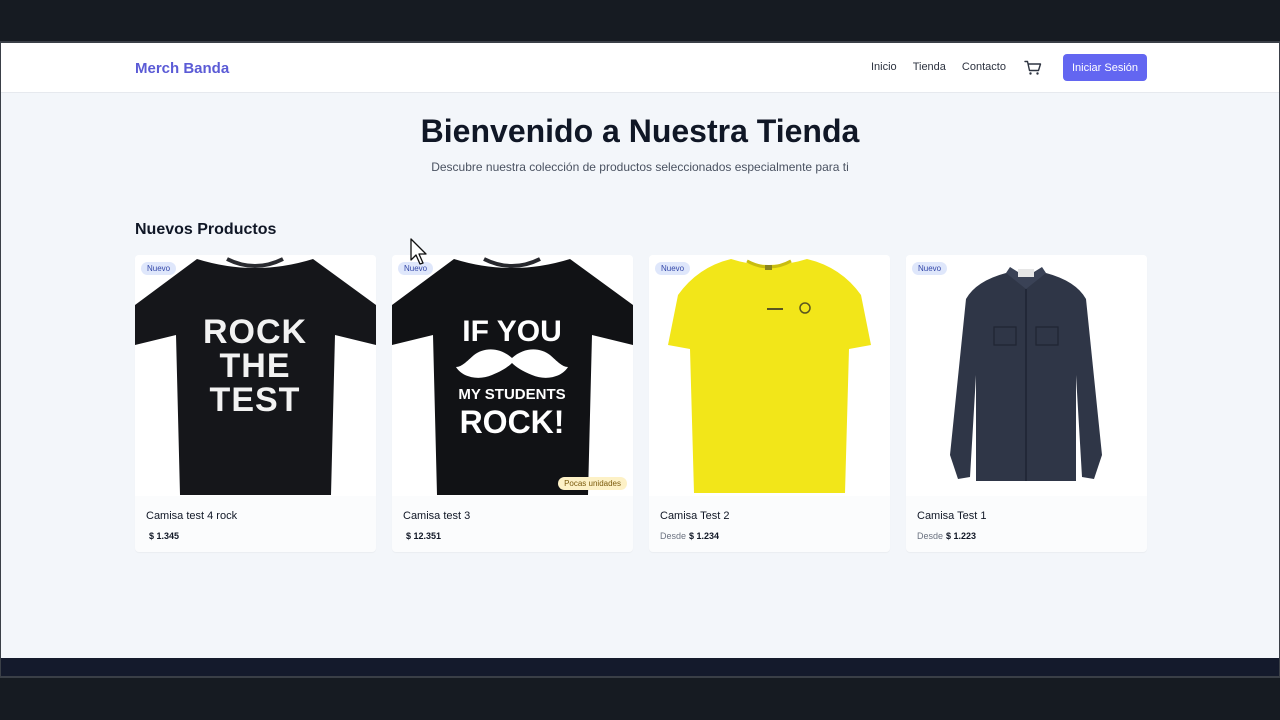 Image resolution: width=1280 pixels, height=720 pixels. I want to click on tshirt-black-rock-image: ROCK THE TEST, so click(255, 376).